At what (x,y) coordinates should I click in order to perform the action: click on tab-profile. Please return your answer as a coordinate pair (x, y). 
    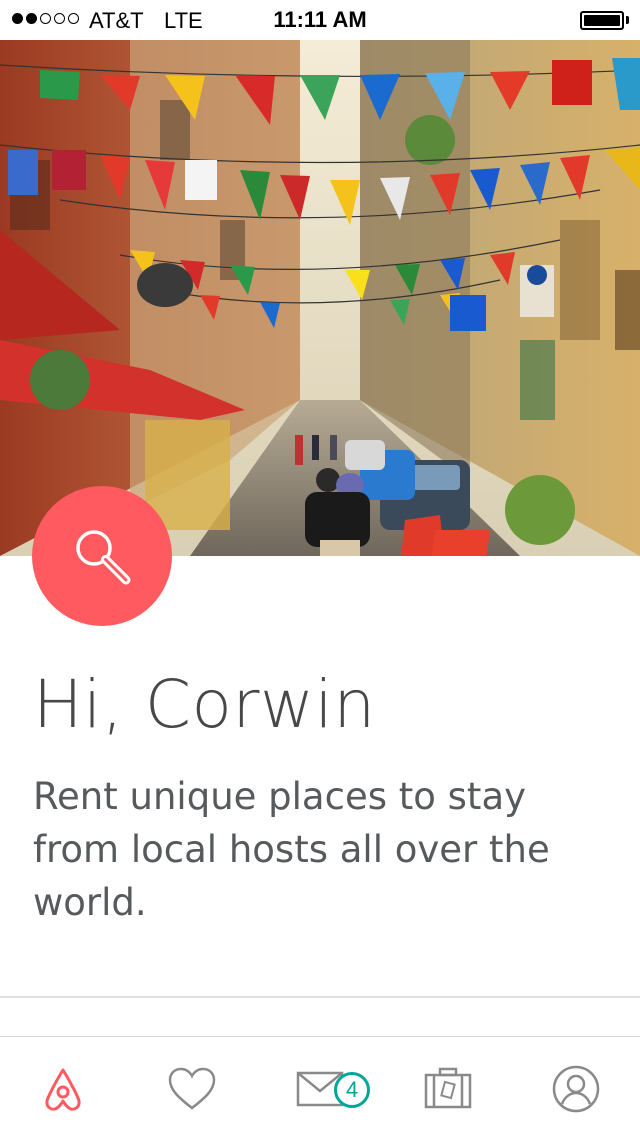
    Looking at the image, I should click on (576, 1089).